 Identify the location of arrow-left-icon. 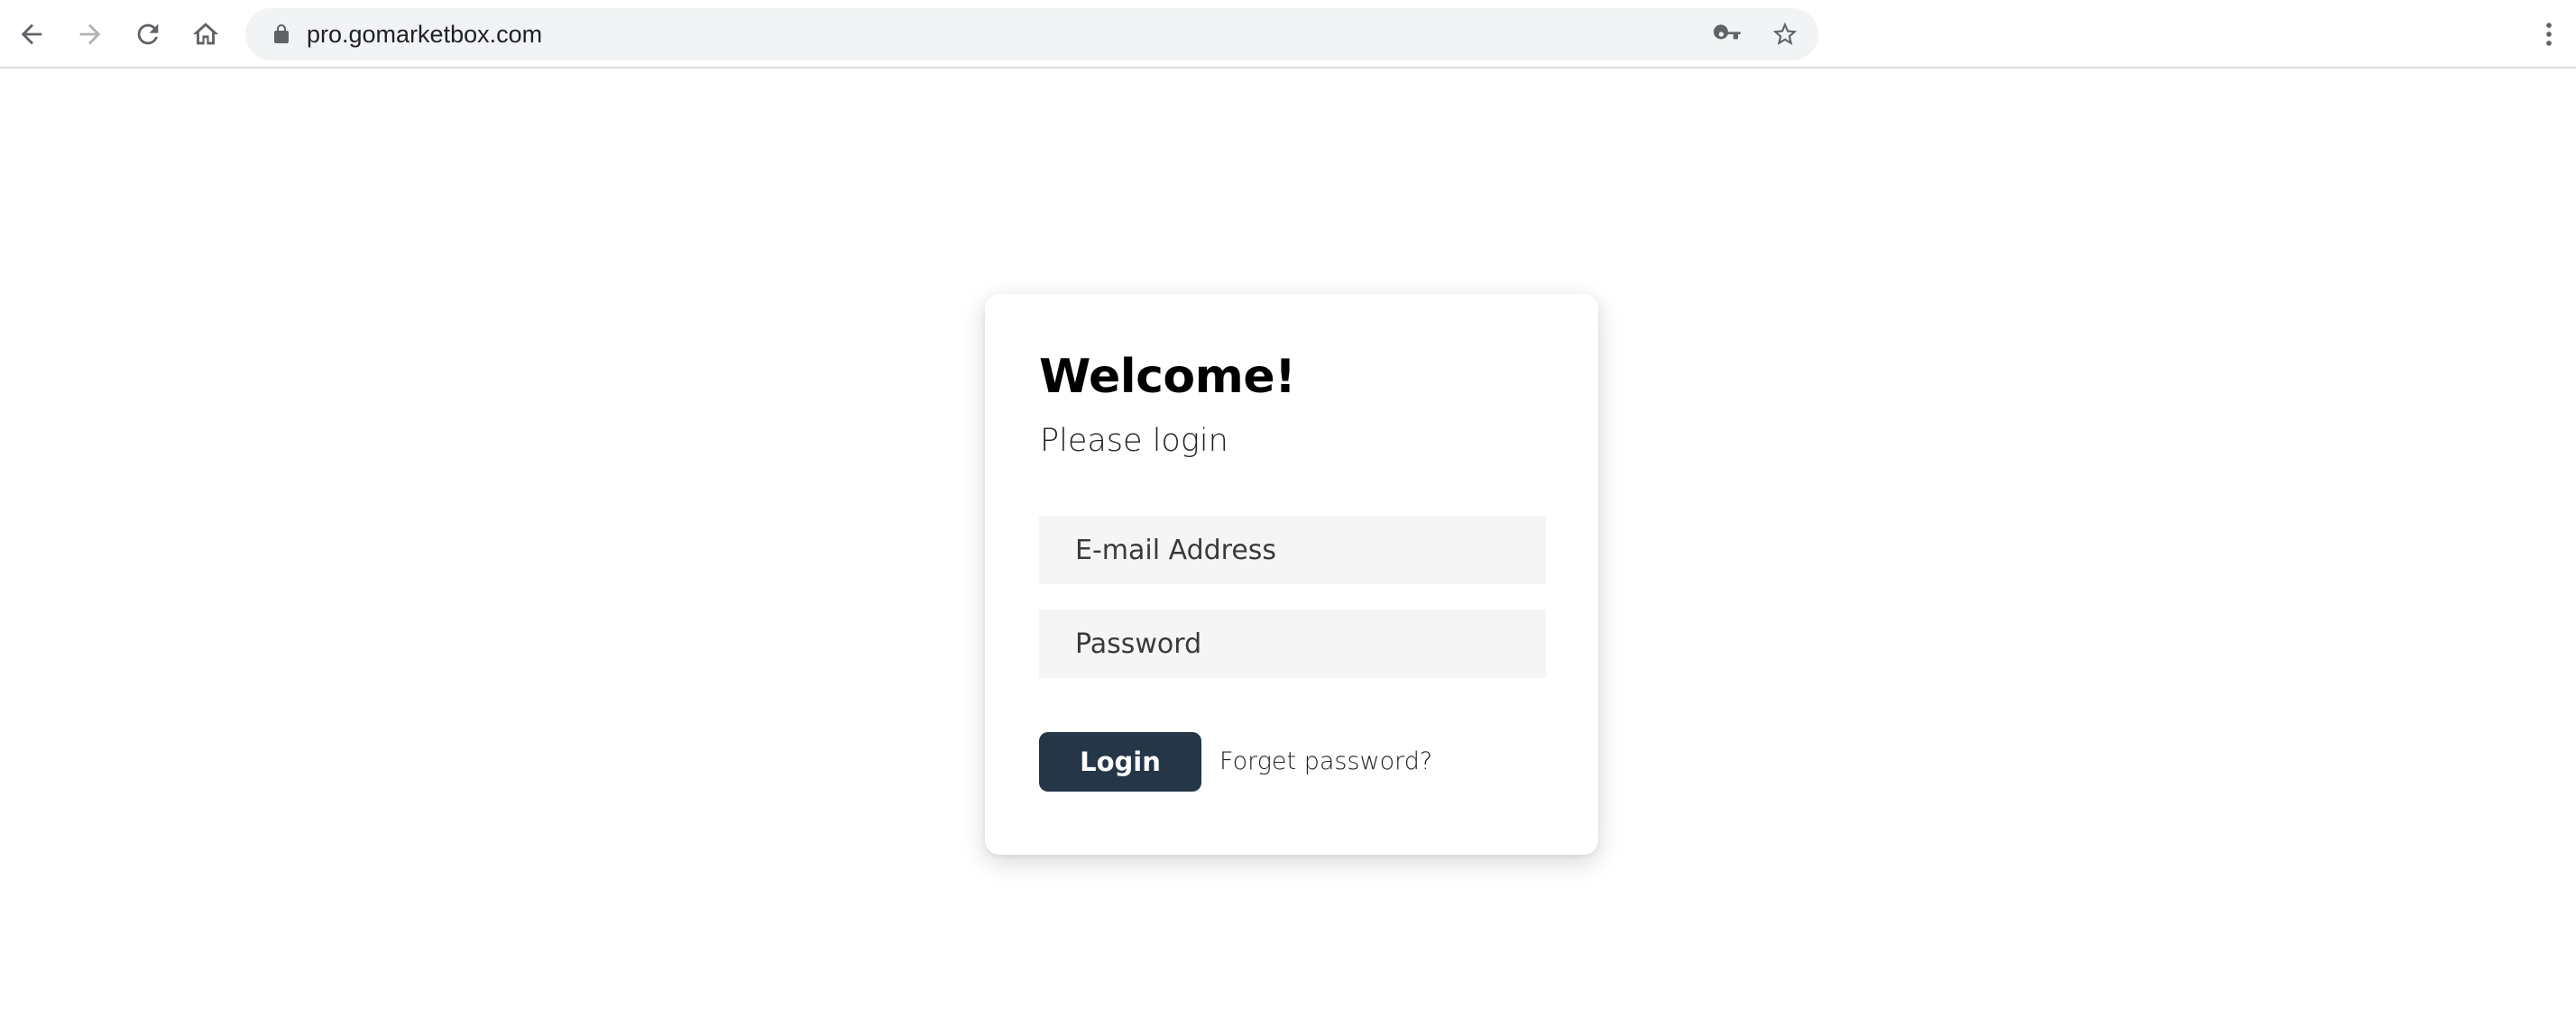
(32, 34).